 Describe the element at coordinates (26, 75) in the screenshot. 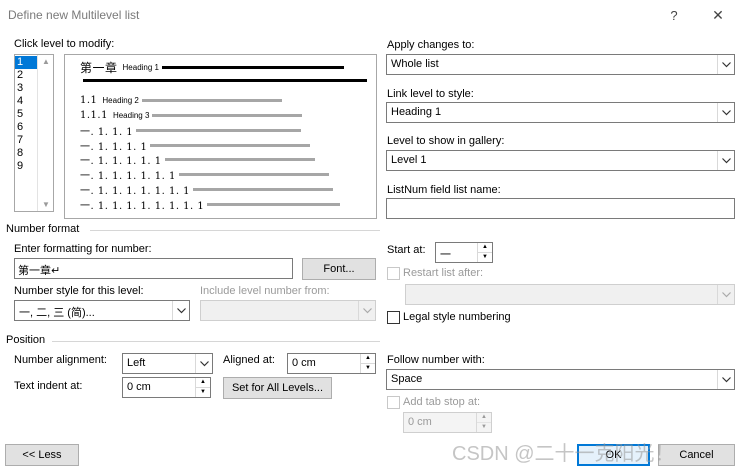

I see `level-item: 2` at that location.